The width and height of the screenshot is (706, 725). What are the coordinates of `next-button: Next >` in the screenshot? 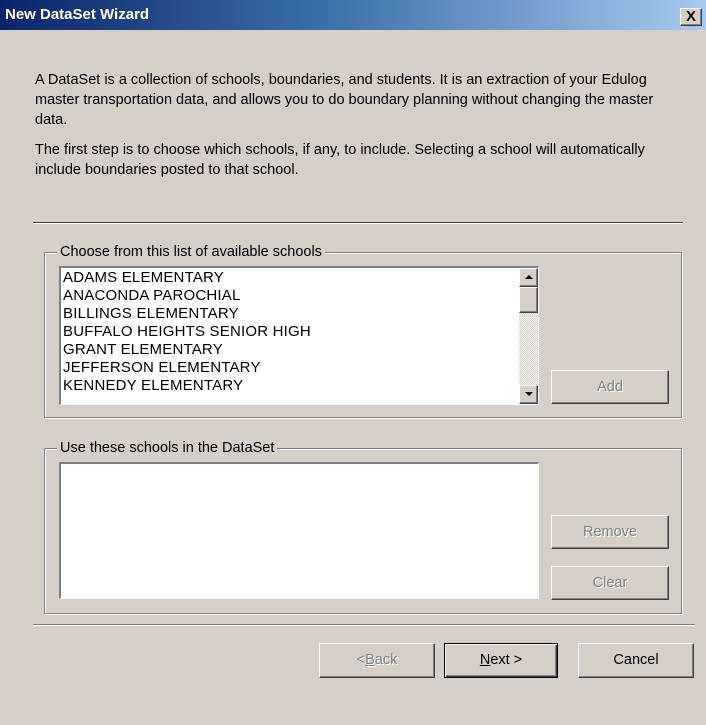 It's located at (501, 660).